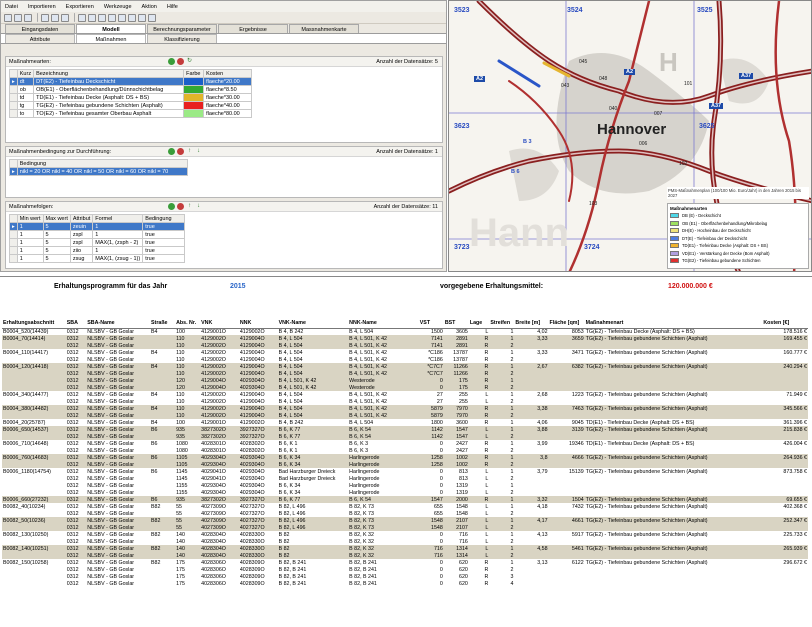  What do you see at coordinates (40, 38) in the screenshot?
I see `subtab: Attribute` at bounding box center [40, 38].